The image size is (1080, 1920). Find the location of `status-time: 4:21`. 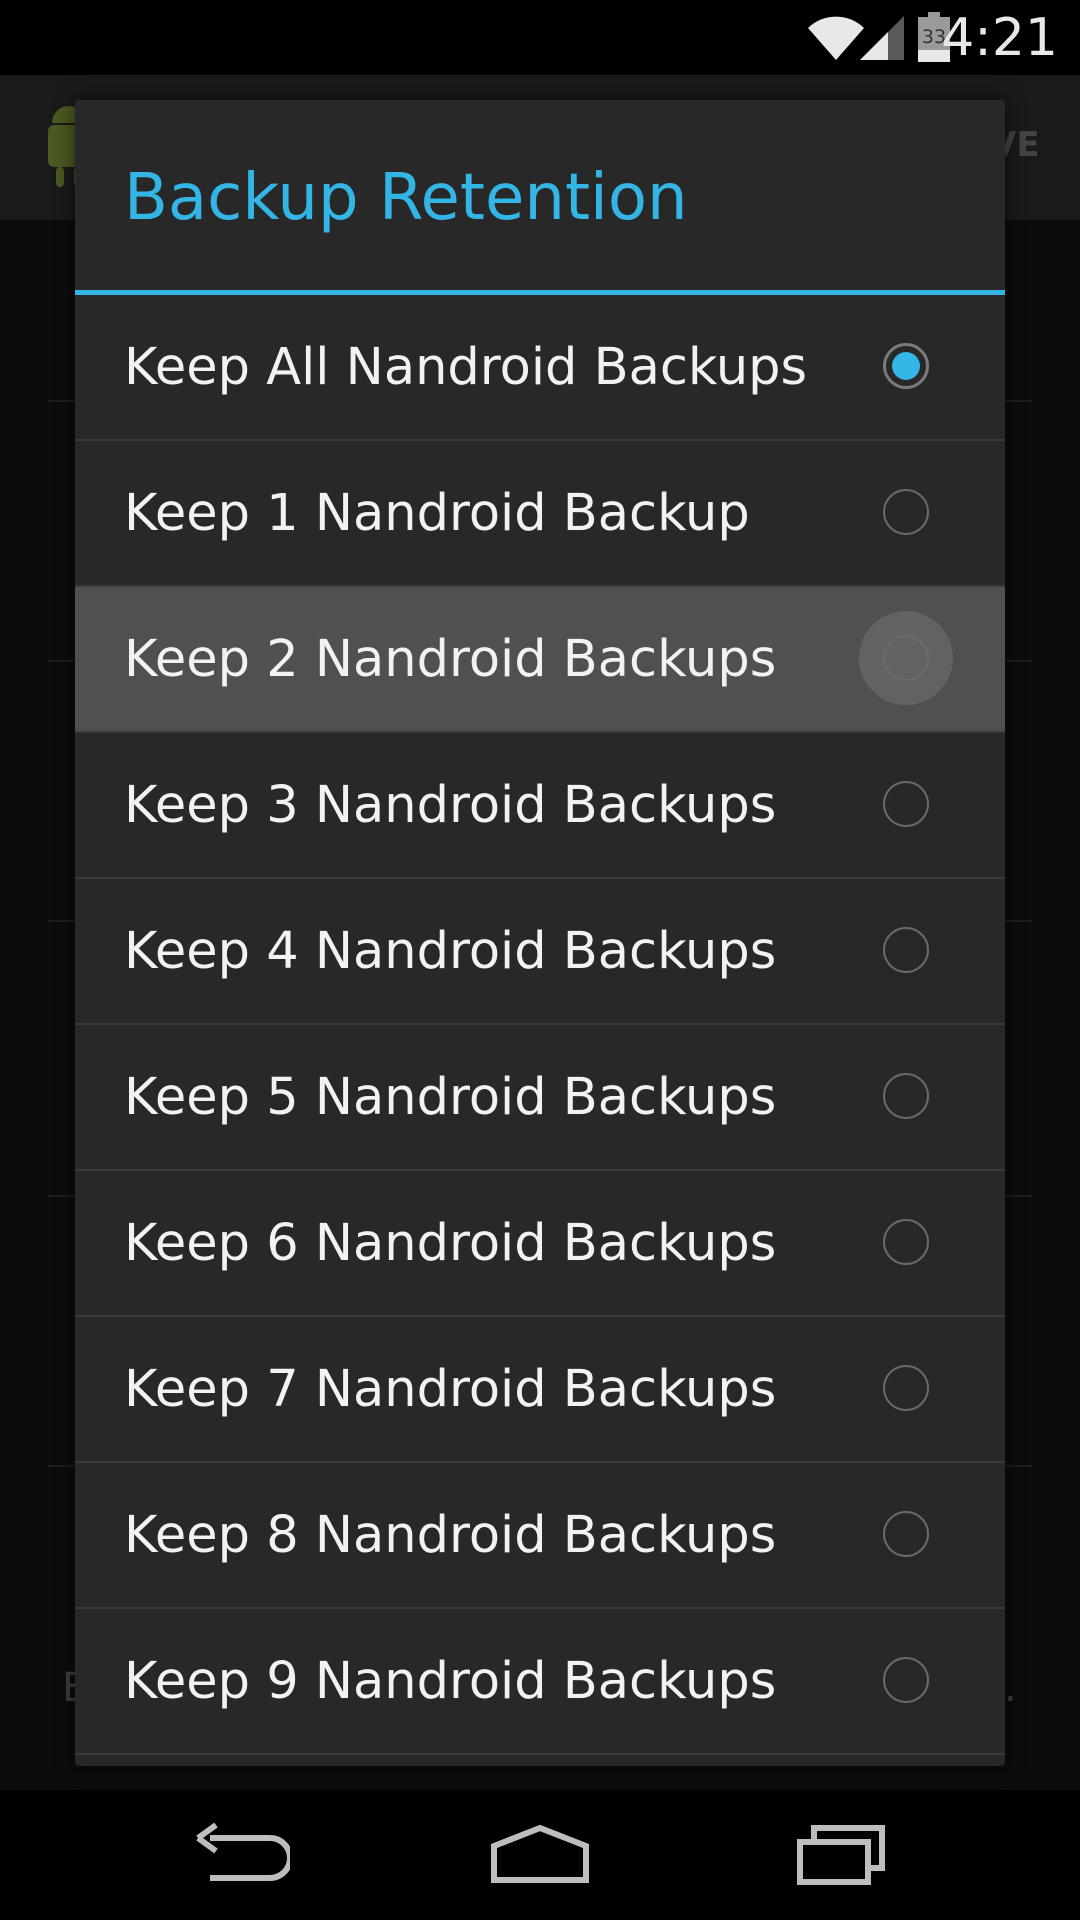

status-time: 4:21 is located at coordinates (999, 38).